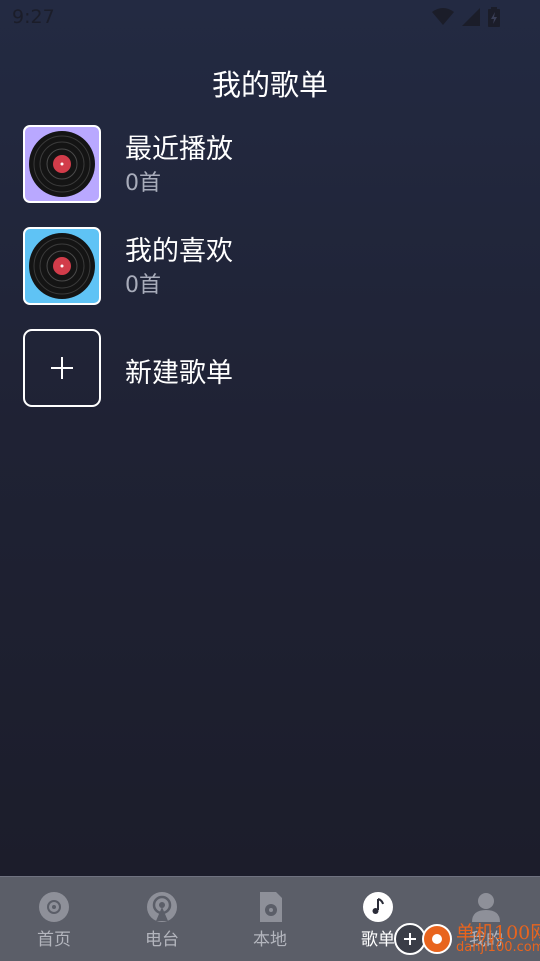 The image size is (540, 961). What do you see at coordinates (179, 251) in the screenshot?
I see `playlist-title: 我的喜欢` at bounding box center [179, 251].